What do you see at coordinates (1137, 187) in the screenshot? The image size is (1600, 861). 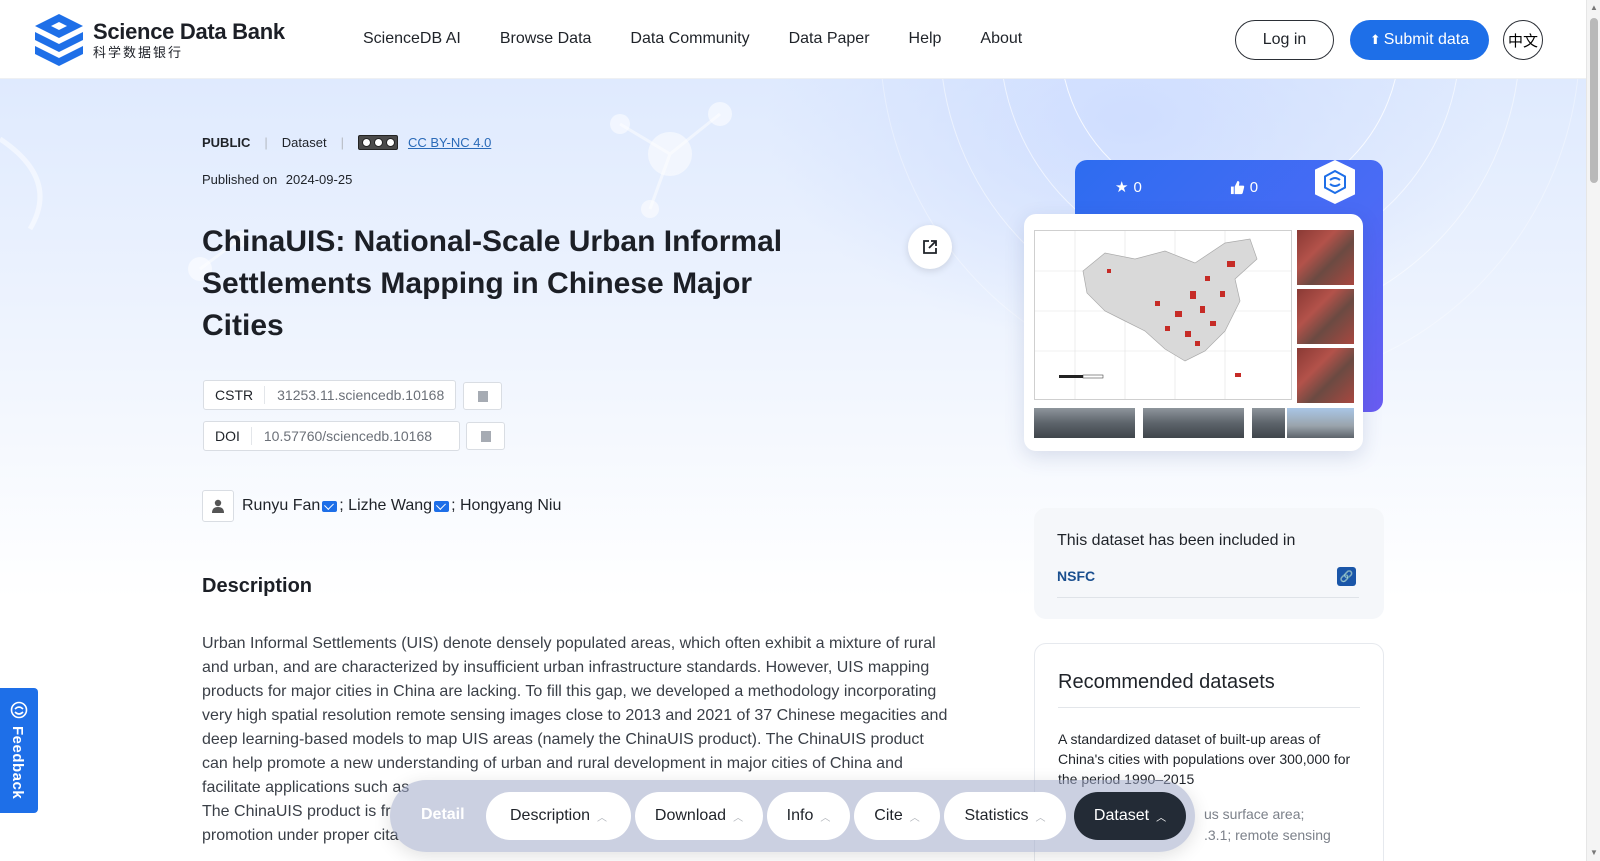 I see `favorite-value: 0` at bounding box center [1137, 187].